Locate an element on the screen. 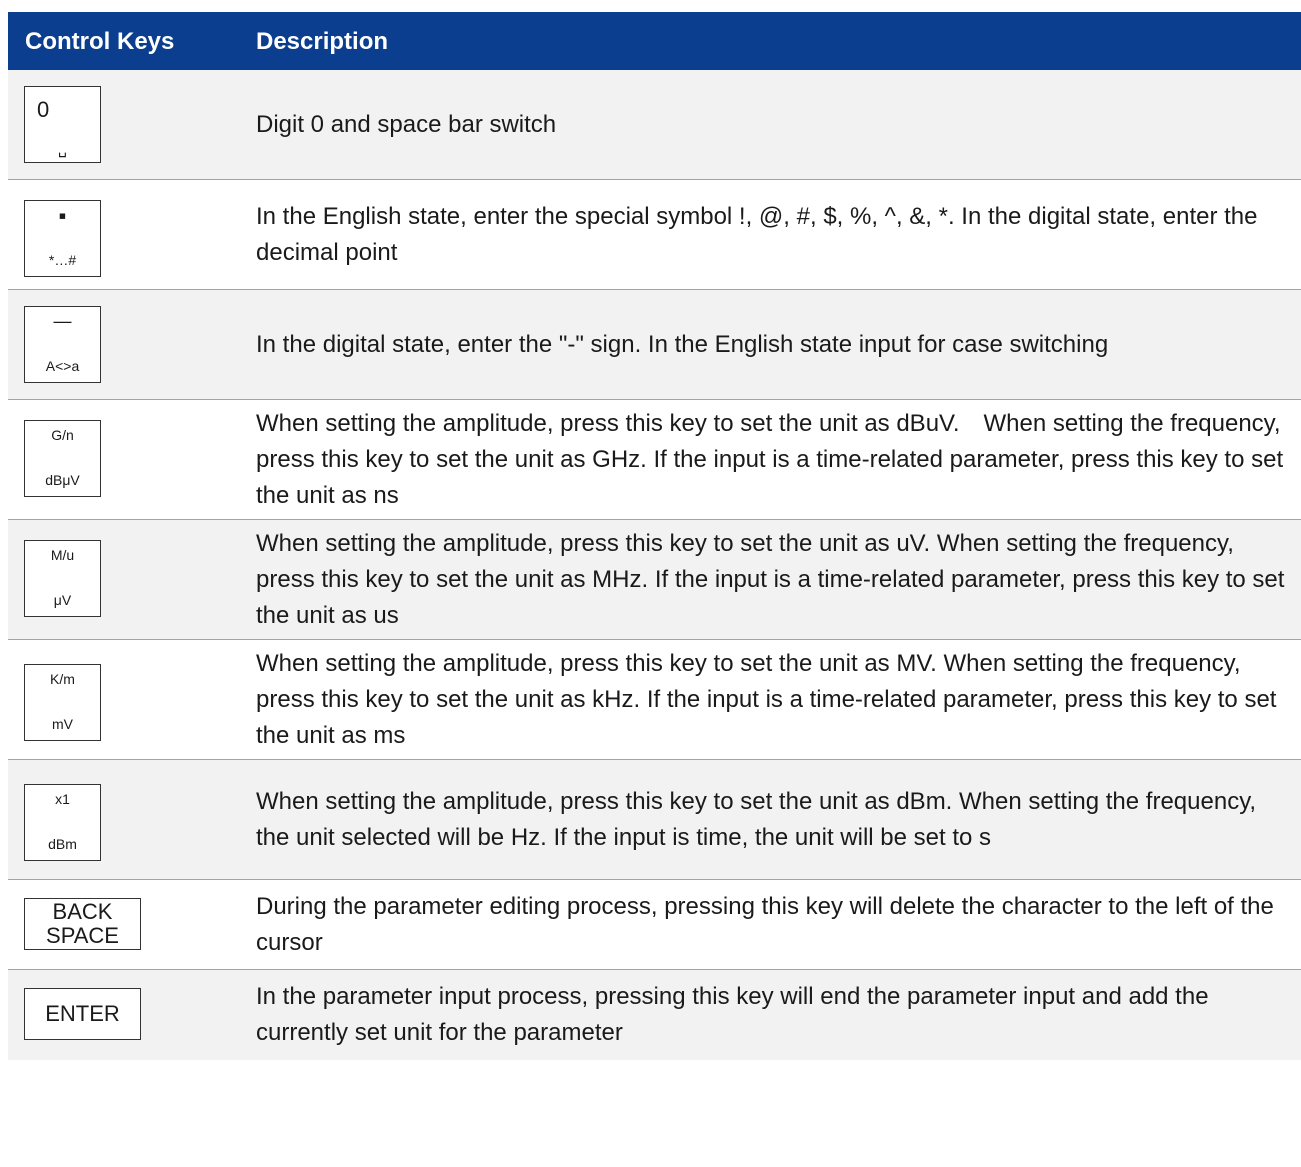  key-backspace-icon: BACK SPACE is located at coordinates (82, 924).